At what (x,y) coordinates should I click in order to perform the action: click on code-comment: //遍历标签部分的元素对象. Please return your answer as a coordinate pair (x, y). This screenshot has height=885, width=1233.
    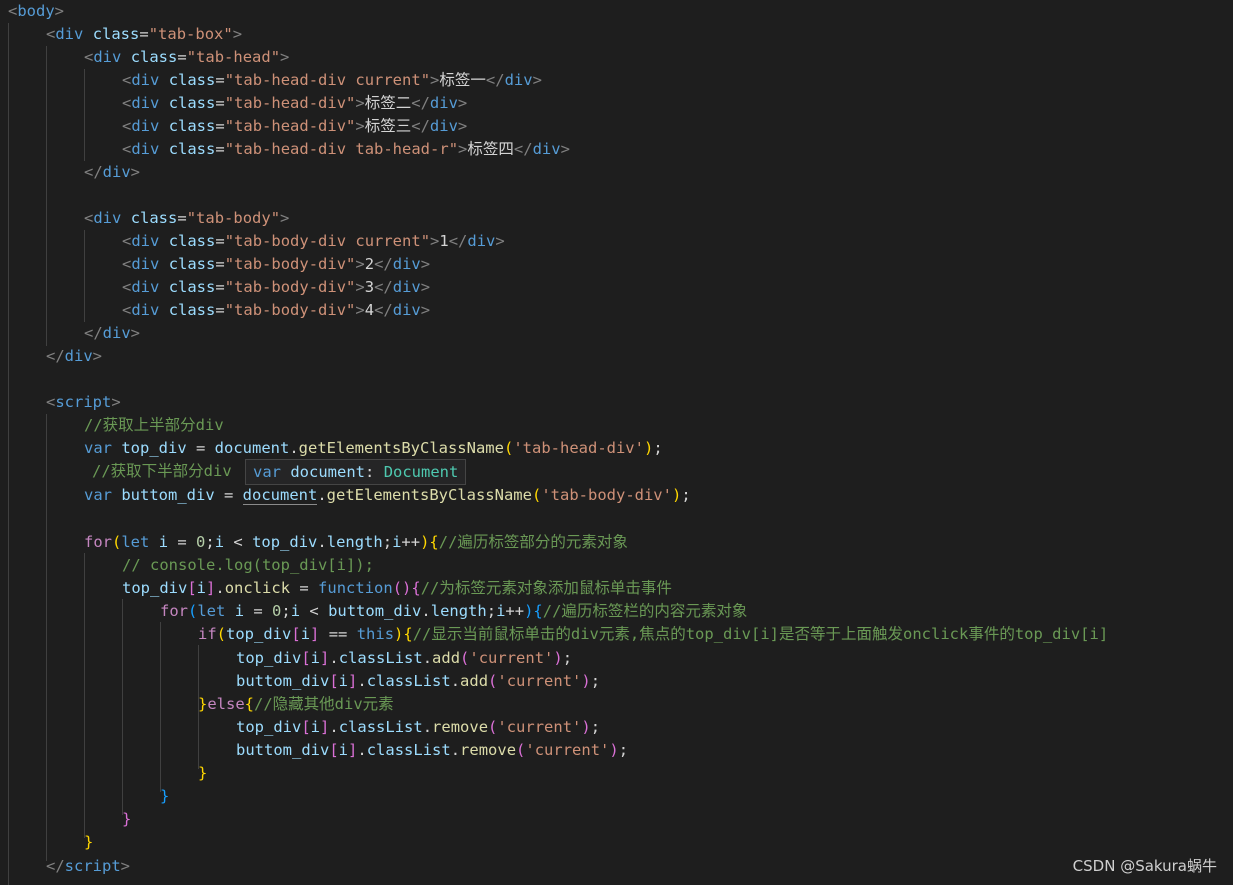
    Looking at the image, I should click on (533, 542).